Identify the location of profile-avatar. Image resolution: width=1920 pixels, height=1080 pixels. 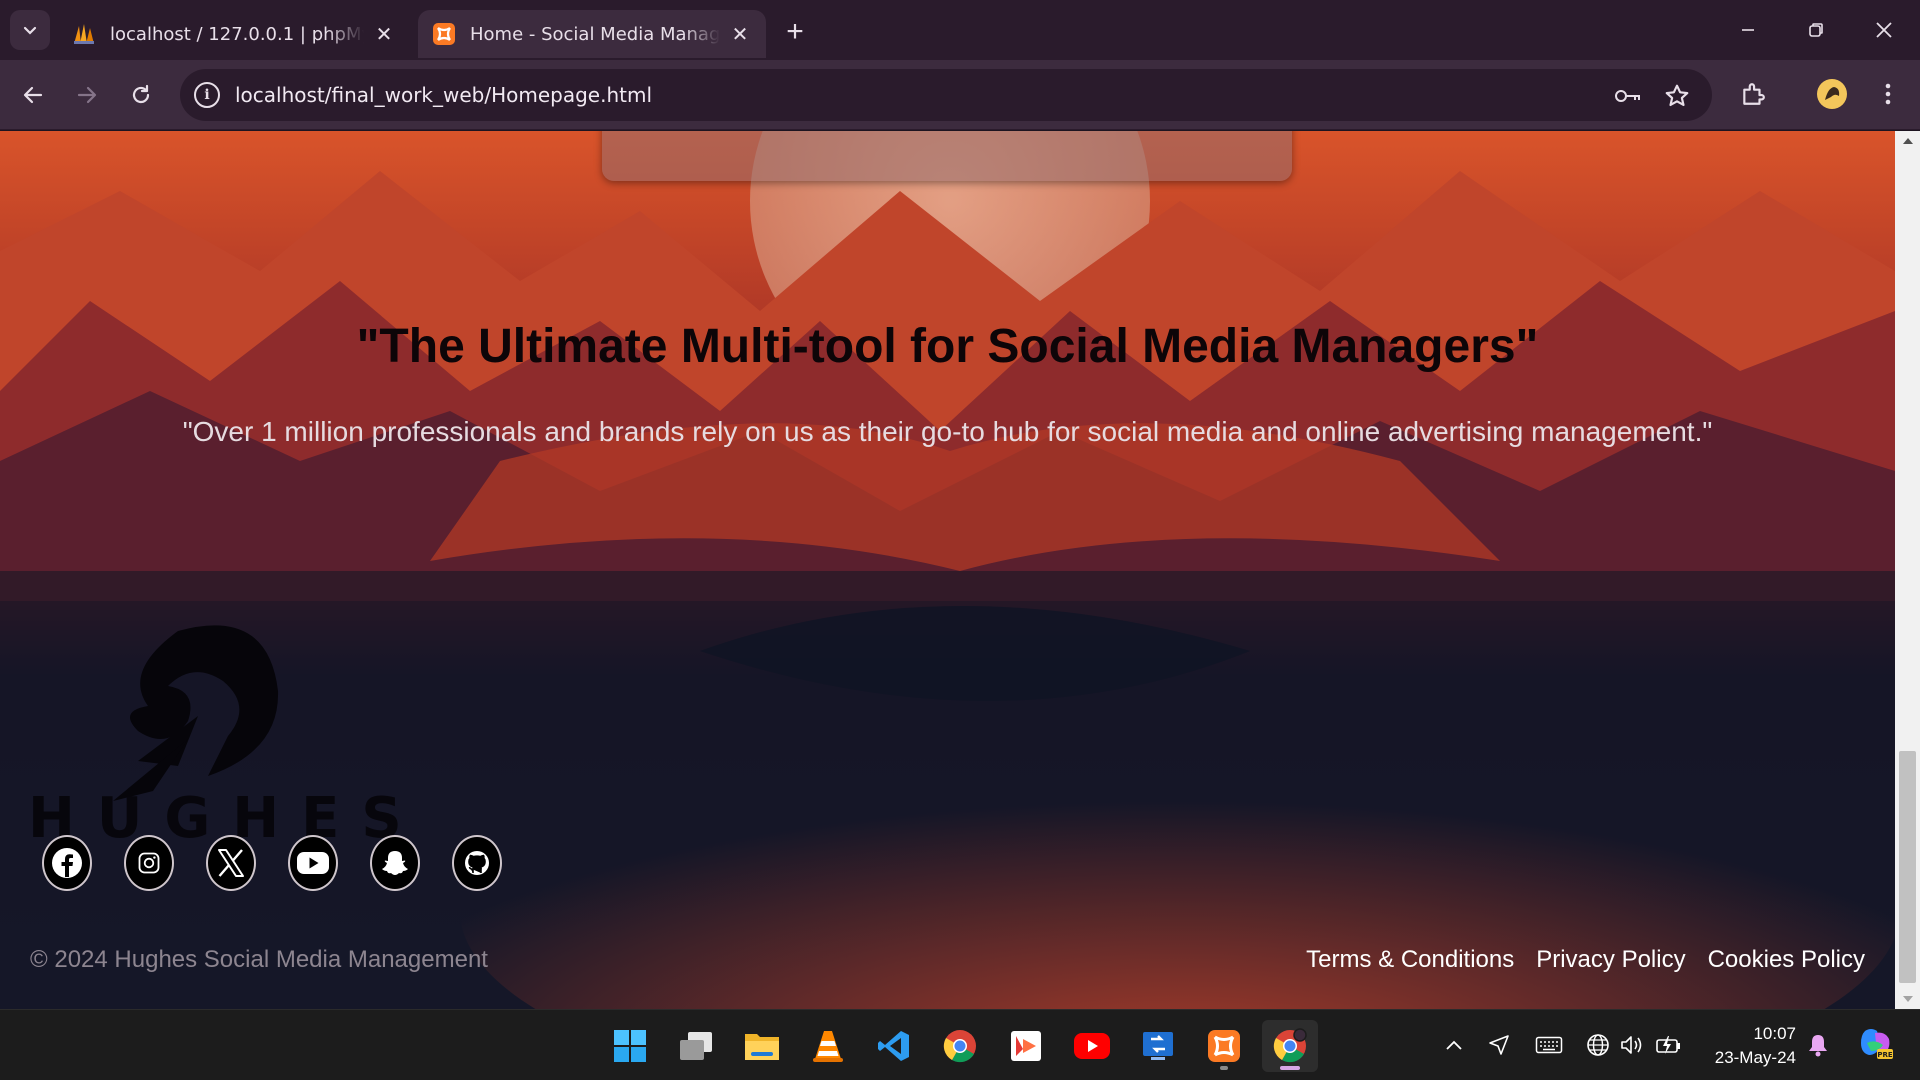
(1832, 94).